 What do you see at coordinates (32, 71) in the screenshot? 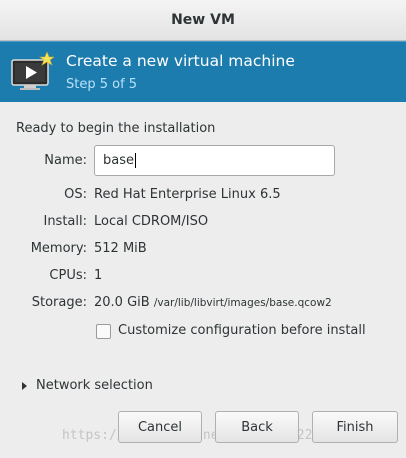
I see `monitor-play-icon` at bounding box center [32, 71].